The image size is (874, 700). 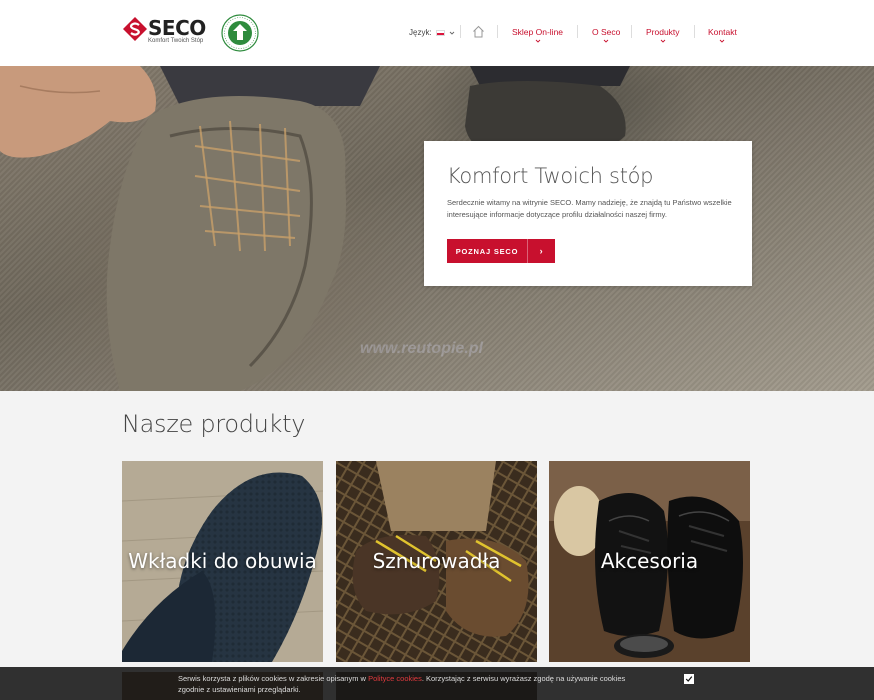 I want to click on nav-item-label: O Seco, so click(x=606, y=32).